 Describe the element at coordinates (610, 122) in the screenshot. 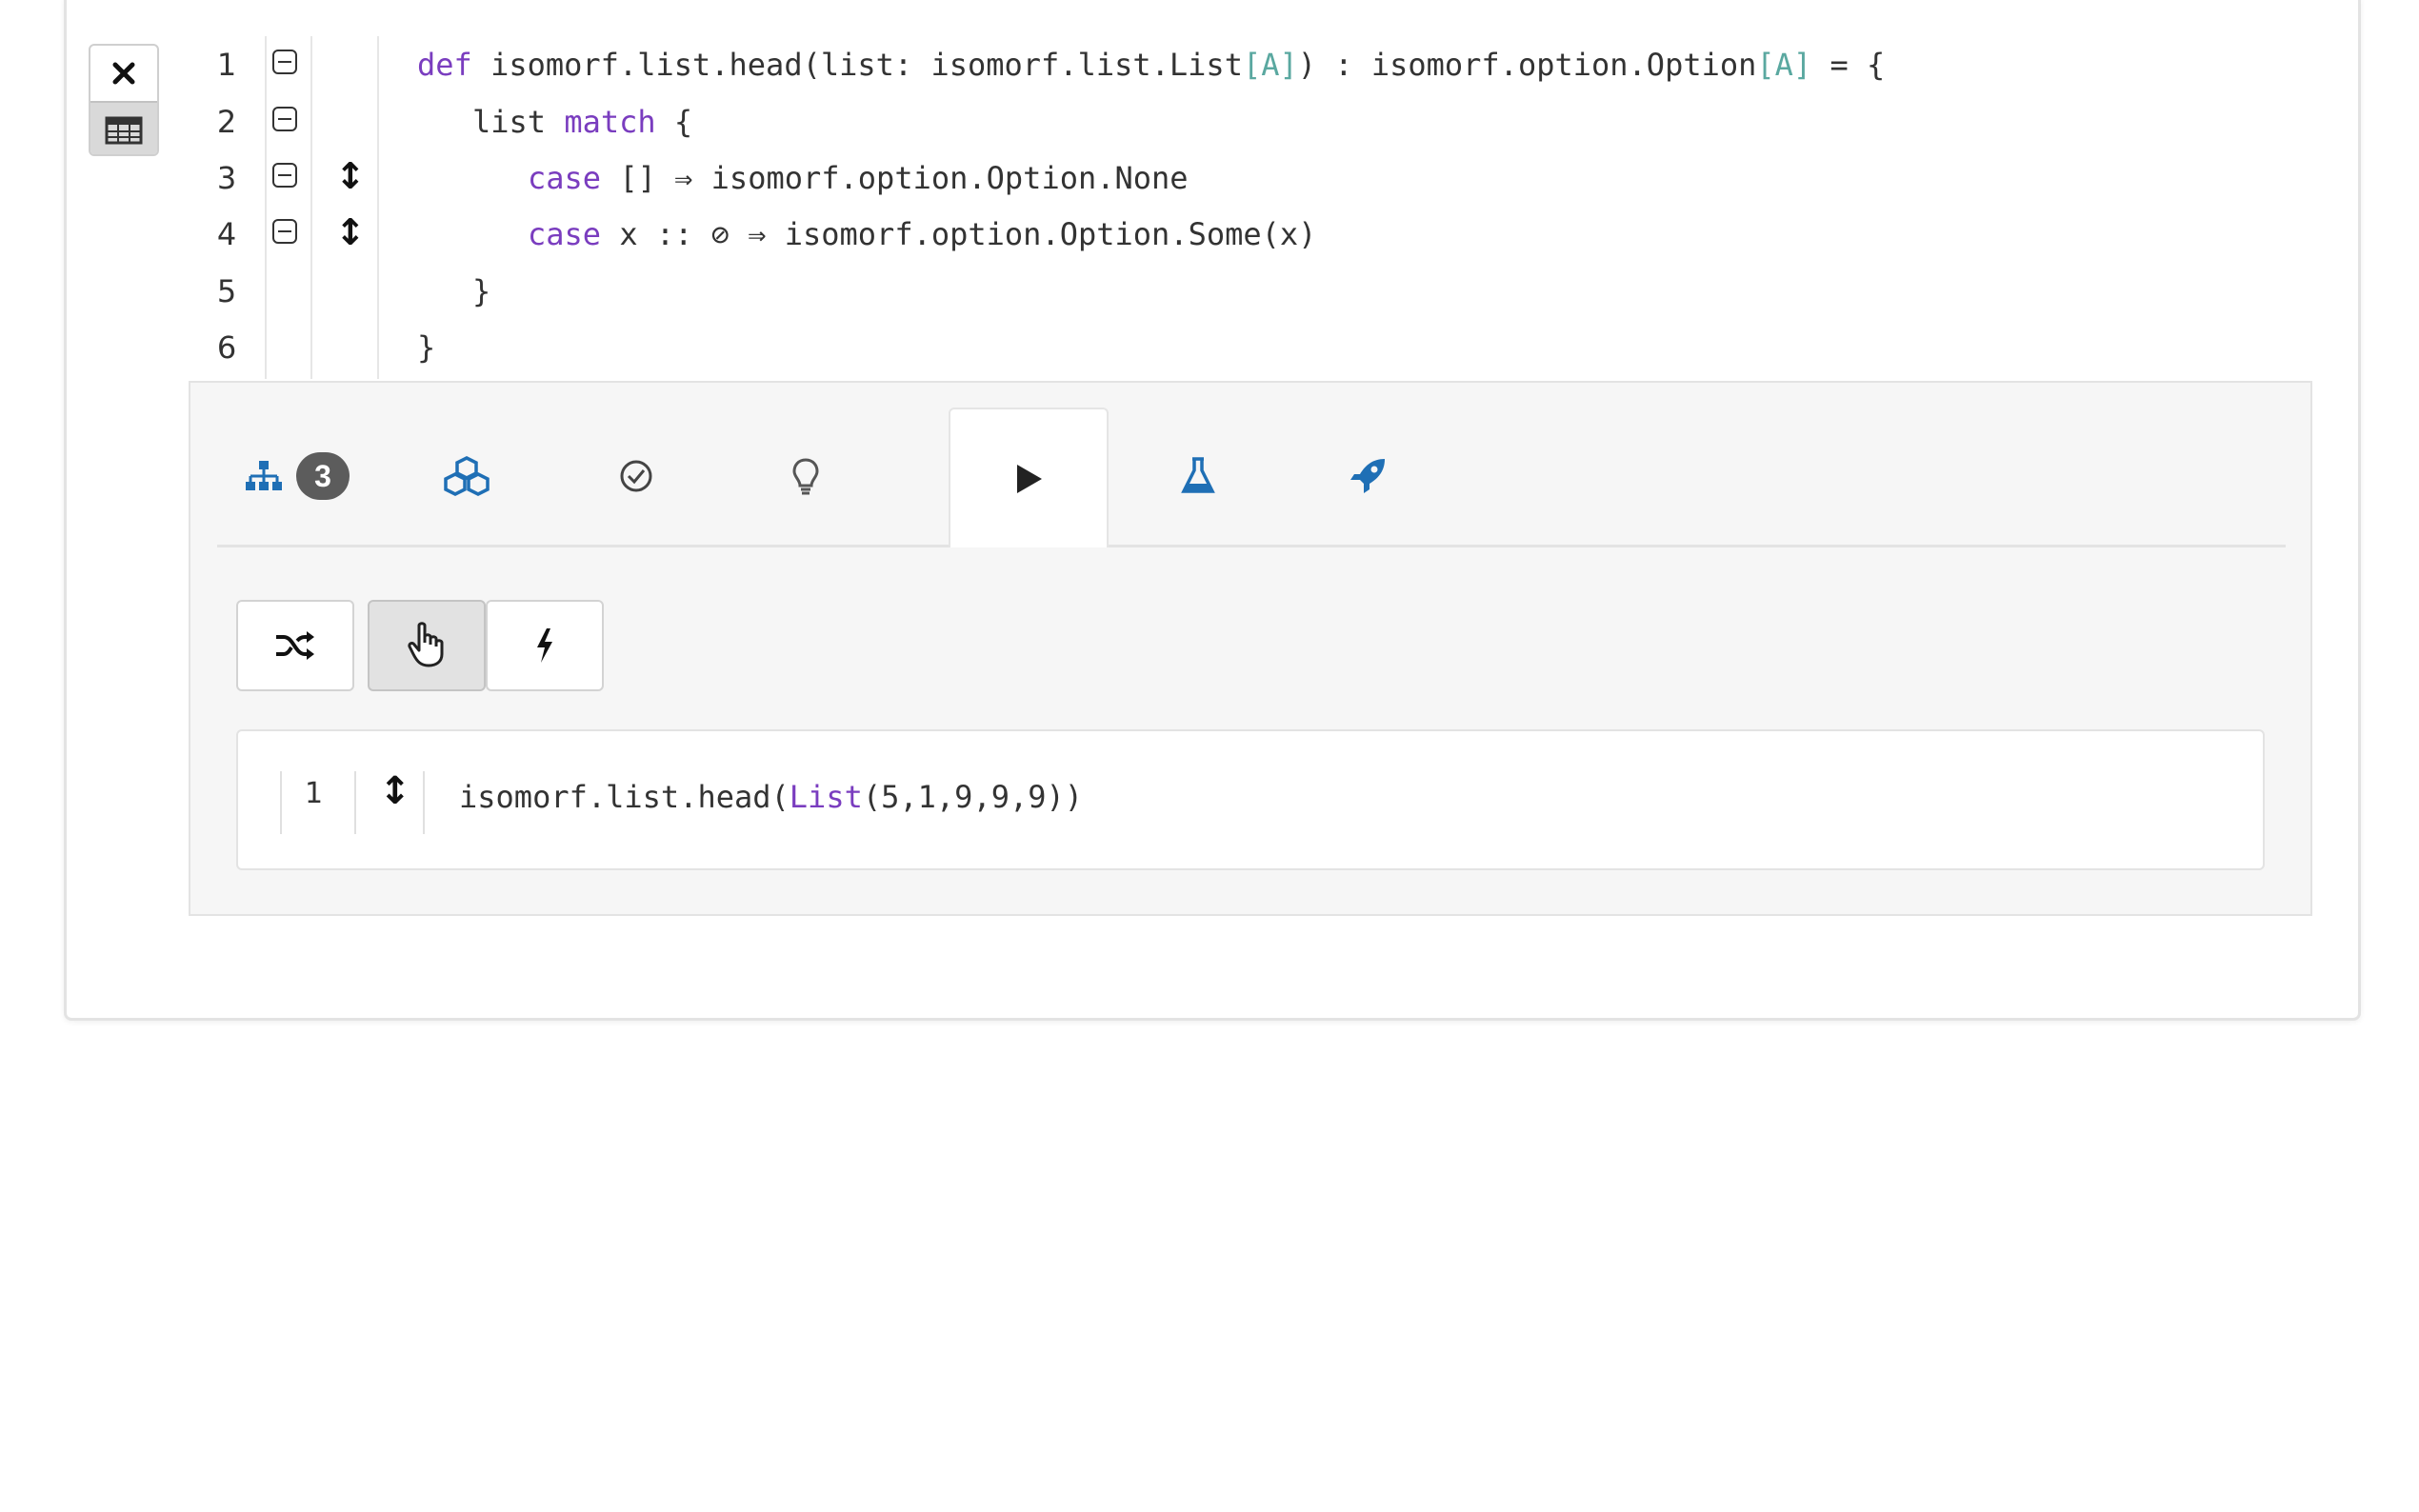

I see `code-token: match` at that location.